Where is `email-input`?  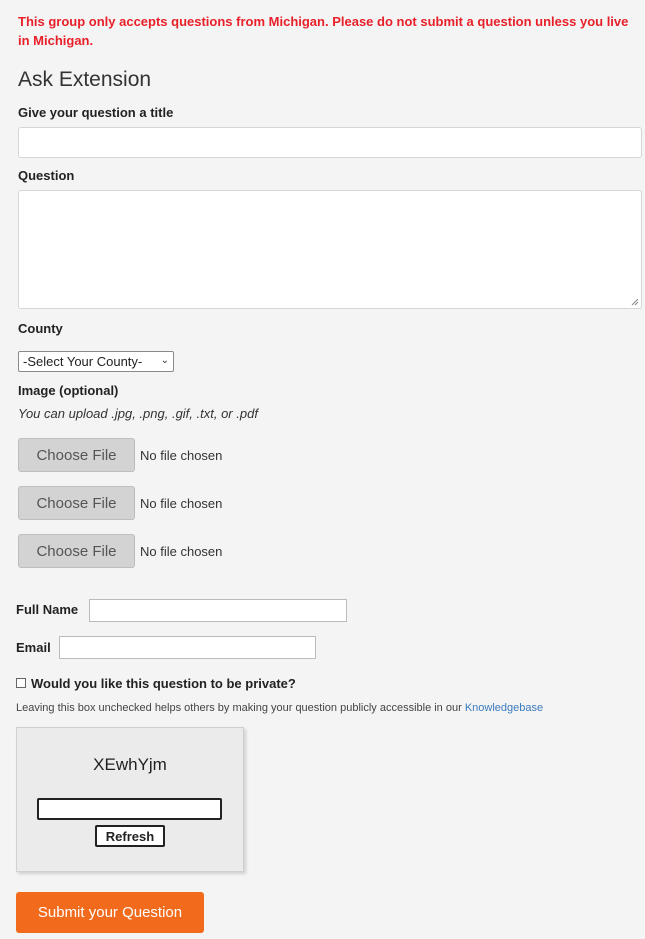
email-input is located at coordinates (187, 647).